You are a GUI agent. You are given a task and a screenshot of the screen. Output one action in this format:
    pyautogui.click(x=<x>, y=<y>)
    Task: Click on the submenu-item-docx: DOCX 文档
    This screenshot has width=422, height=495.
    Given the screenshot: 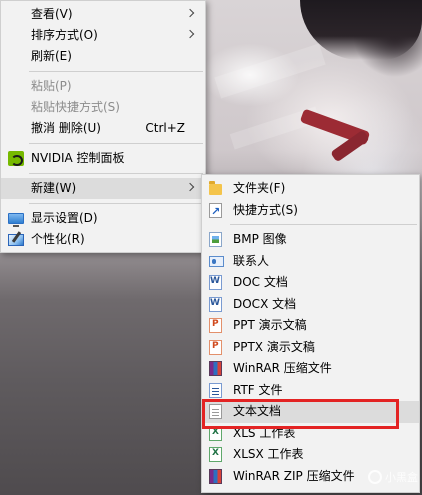 What is the action you would take?
    pyautogui.click(x=310, y=304)
    